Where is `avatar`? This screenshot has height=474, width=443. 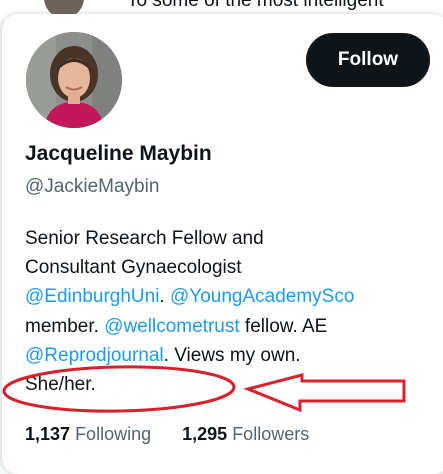 avatar is located at coordinates (74, 80).